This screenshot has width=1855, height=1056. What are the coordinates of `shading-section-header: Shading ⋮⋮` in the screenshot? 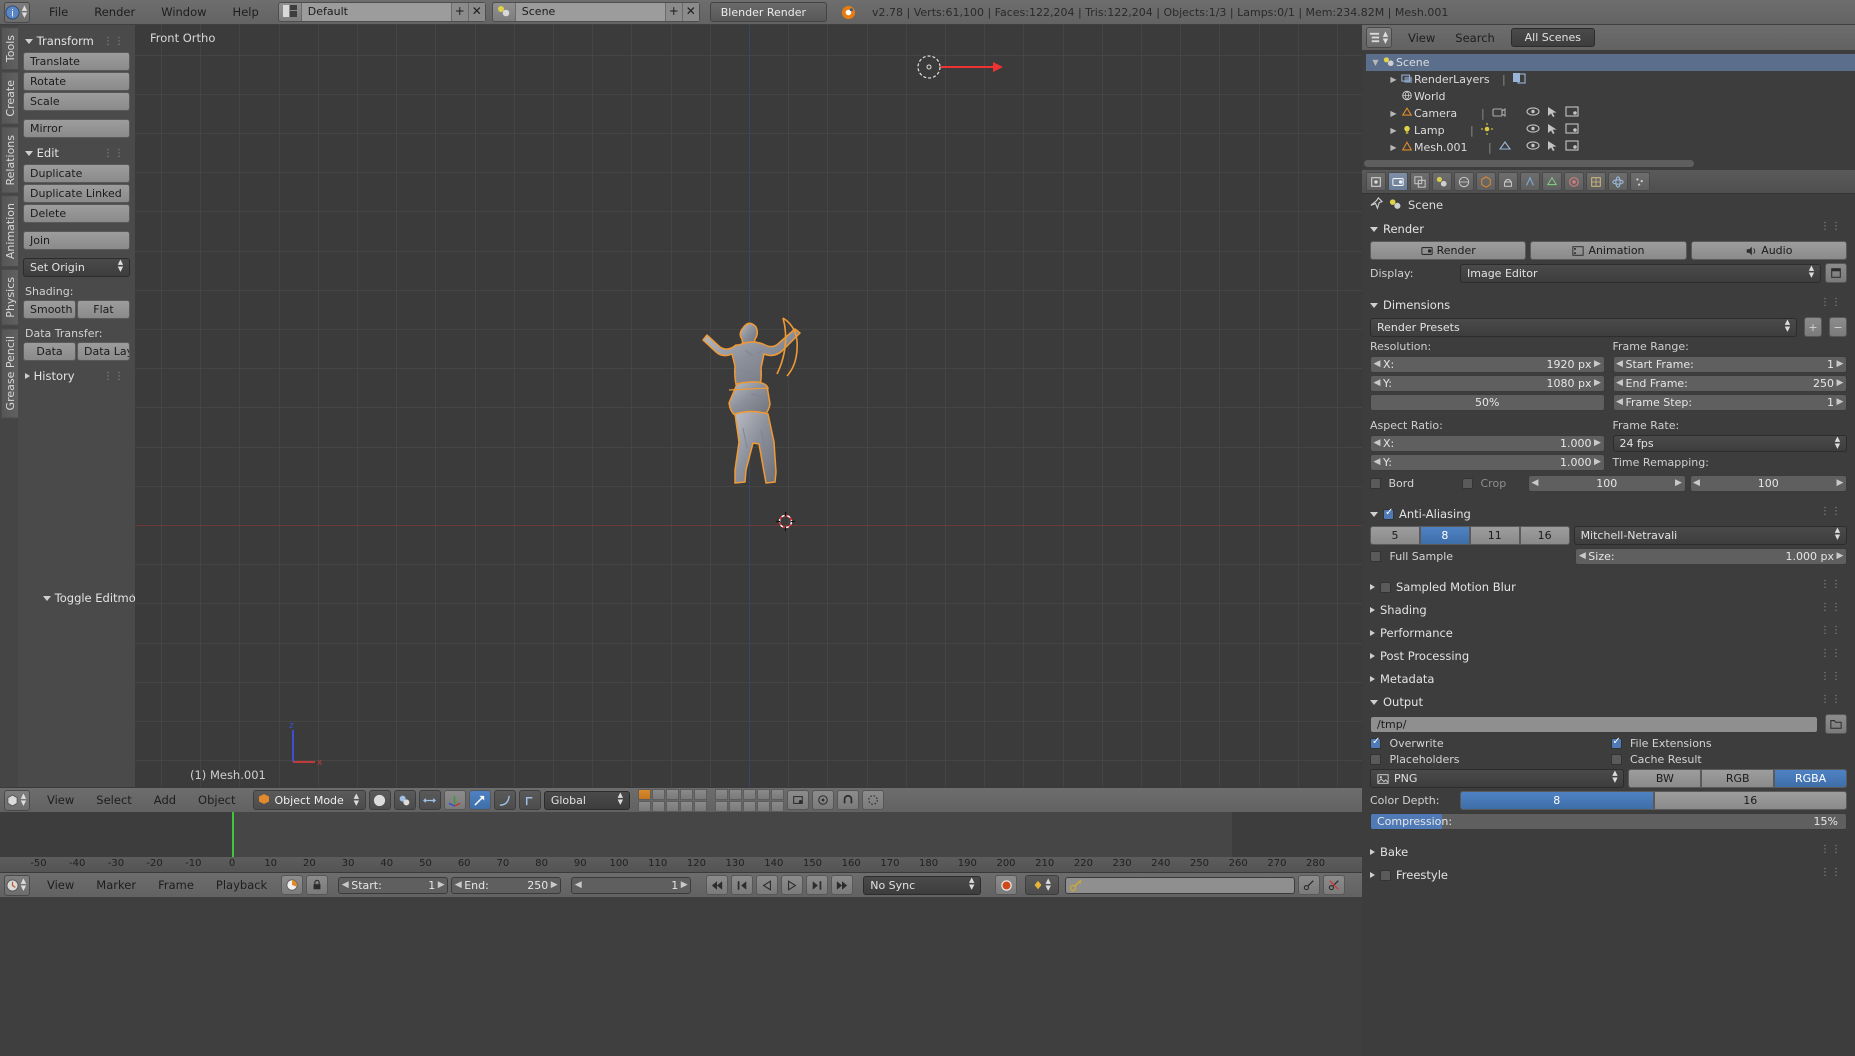 It's located at (1608, 610).